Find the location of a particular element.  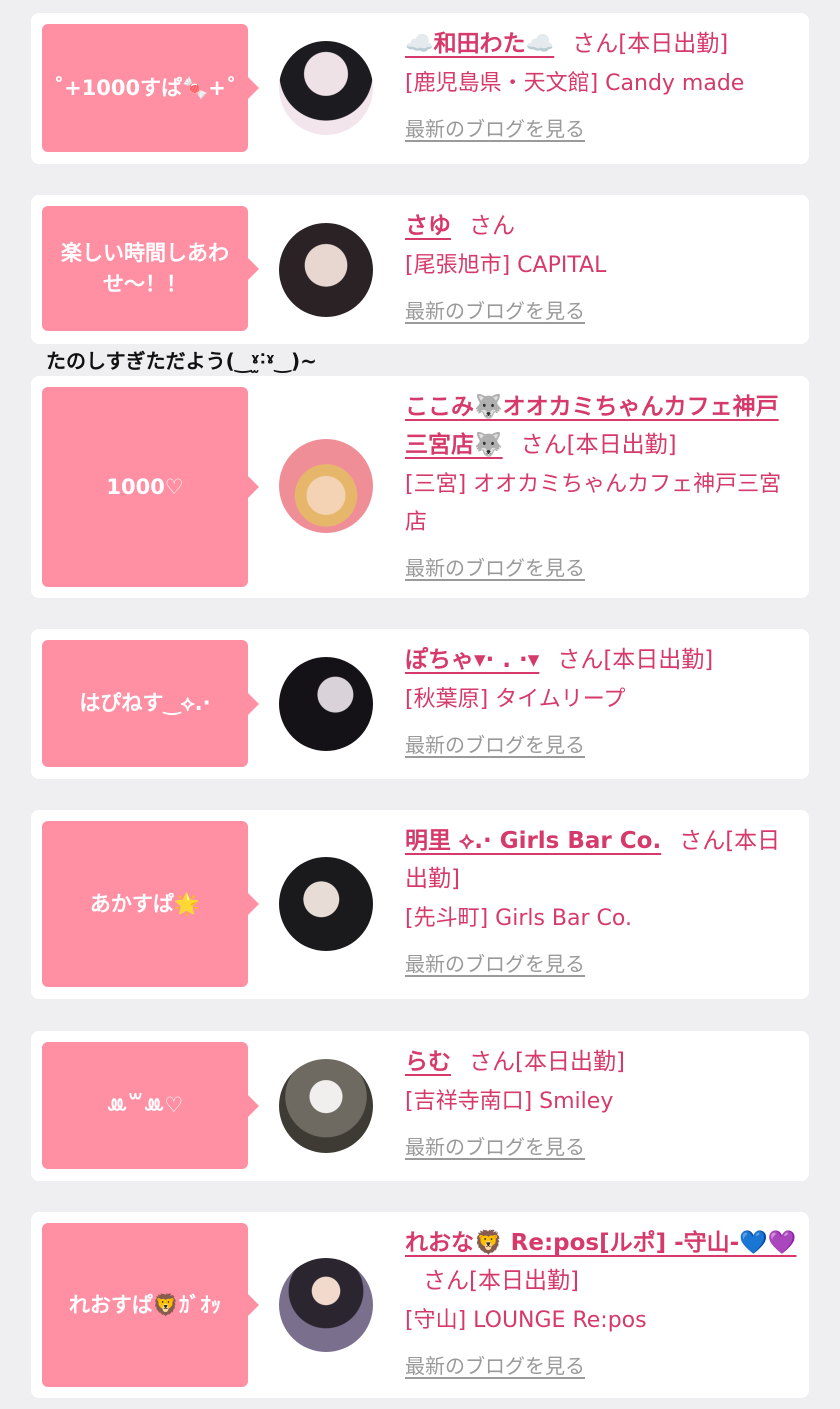

comment-text: れおすぱ🦁ｶﾞｵｯ is located at coordinates (145, 1304).